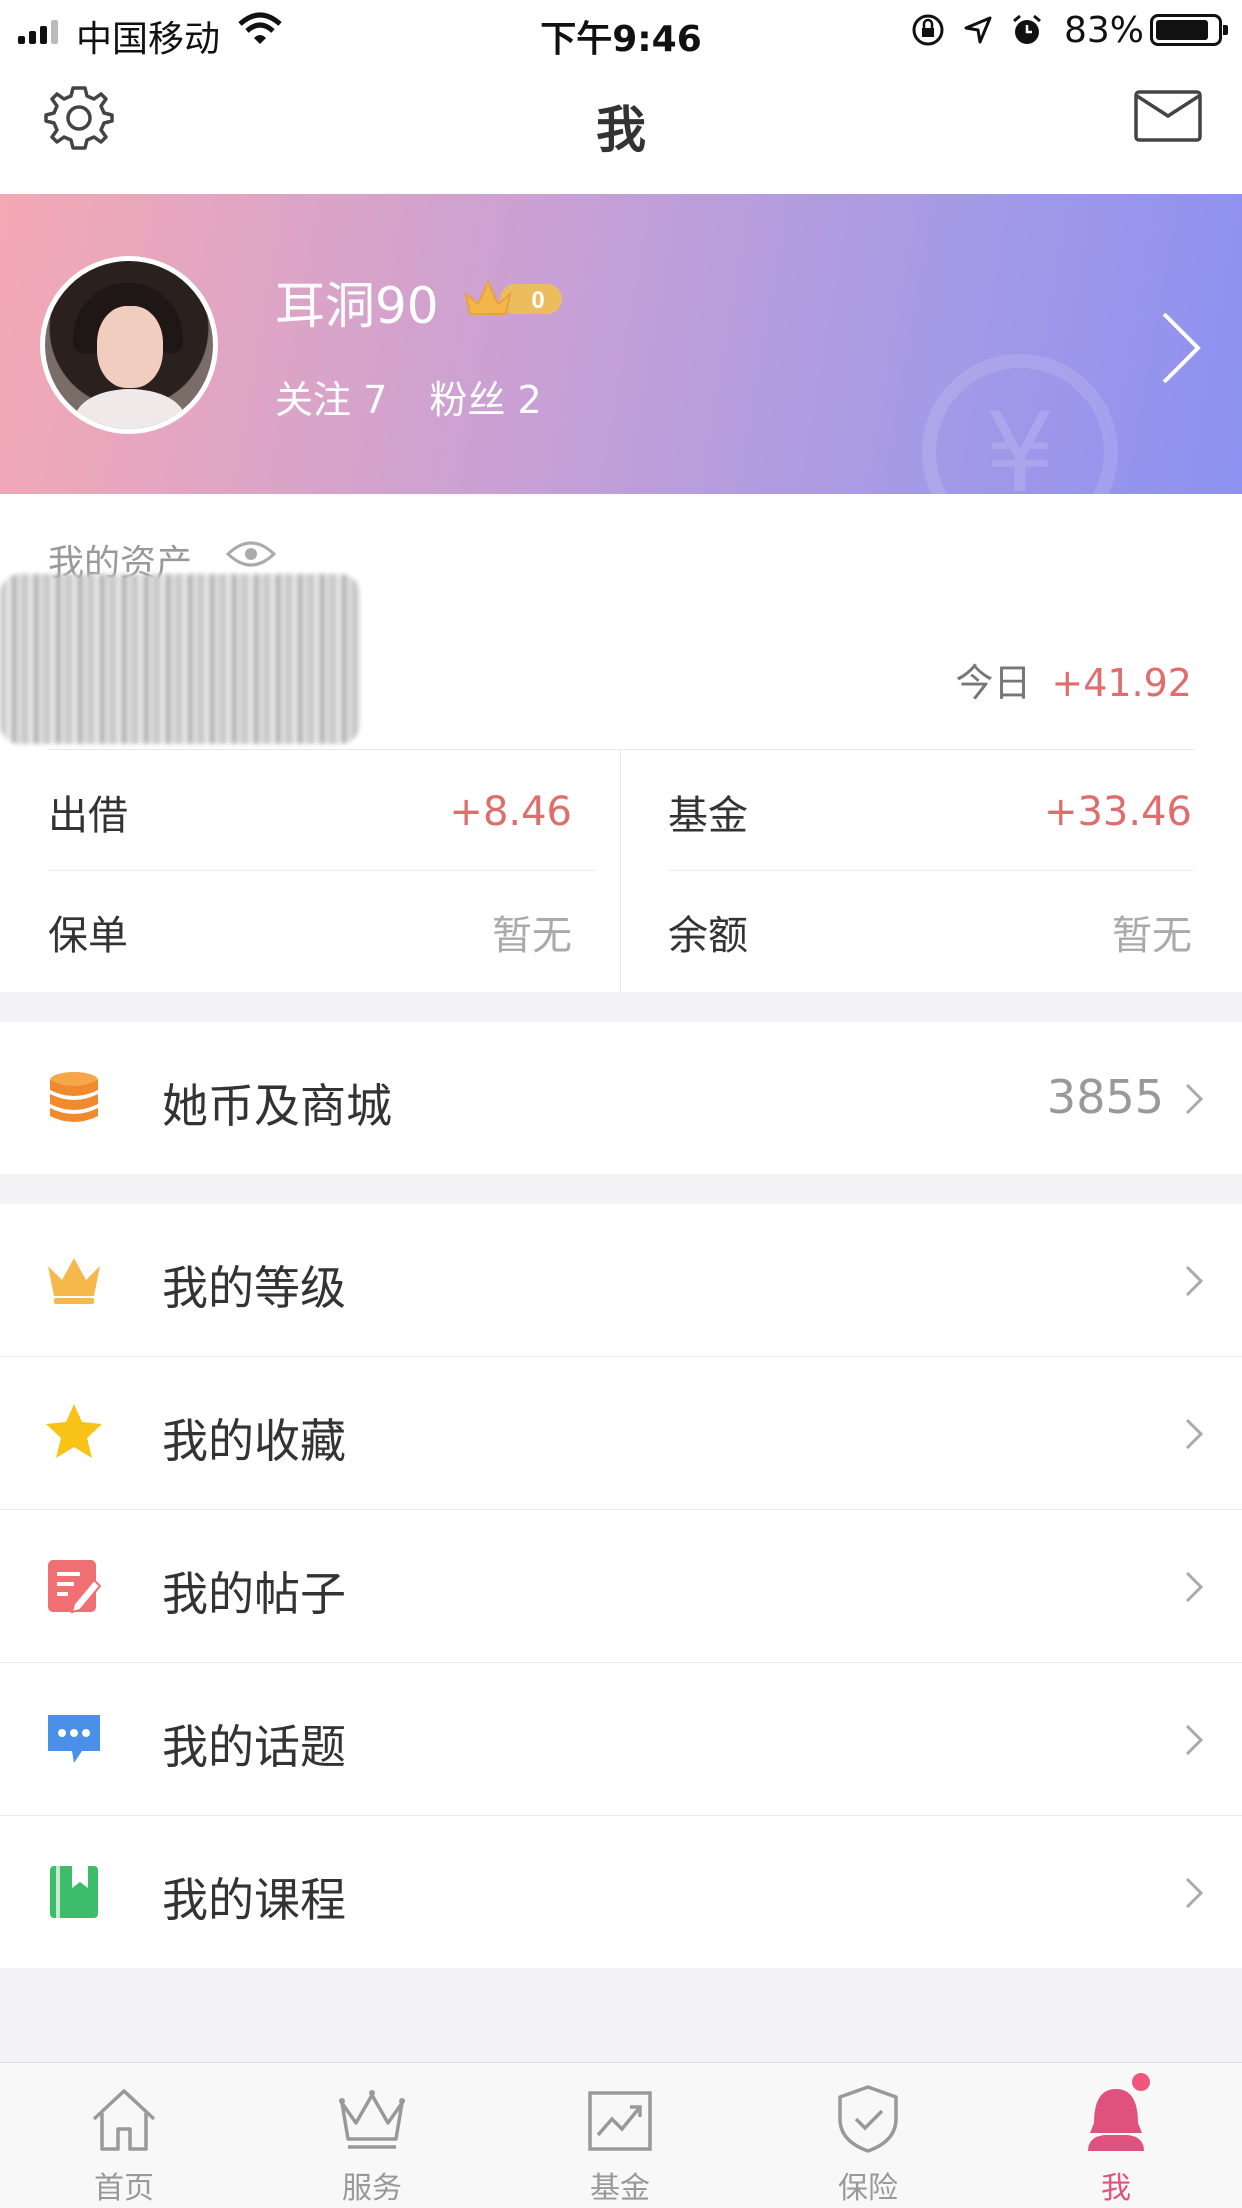  I want to click on location-icon, so click(978, 30).